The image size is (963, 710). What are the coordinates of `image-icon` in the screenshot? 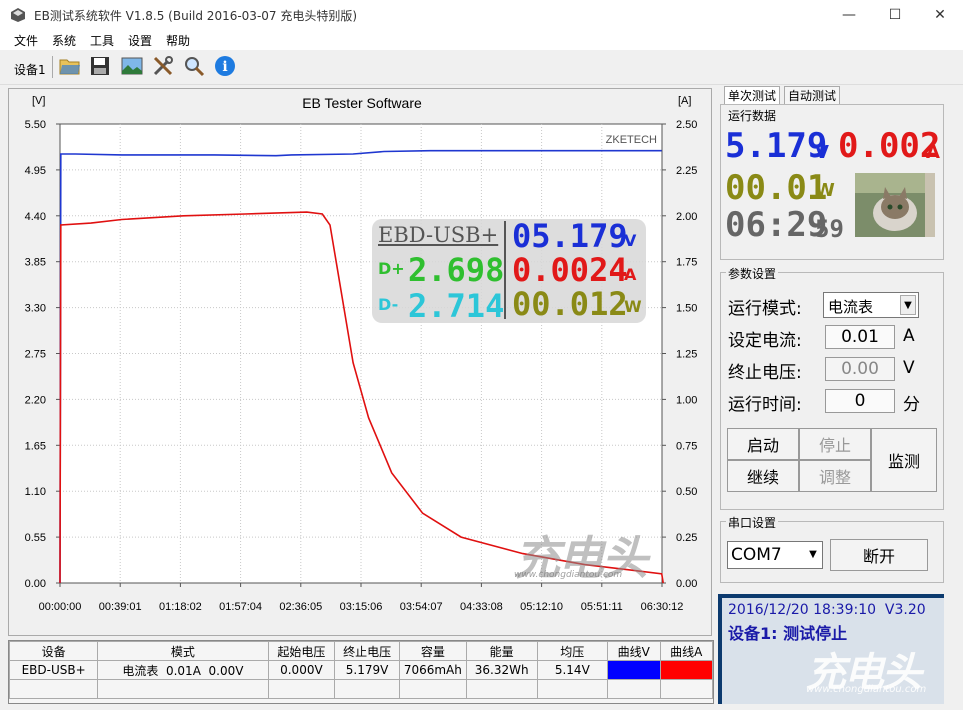 It's located at (132, 66).